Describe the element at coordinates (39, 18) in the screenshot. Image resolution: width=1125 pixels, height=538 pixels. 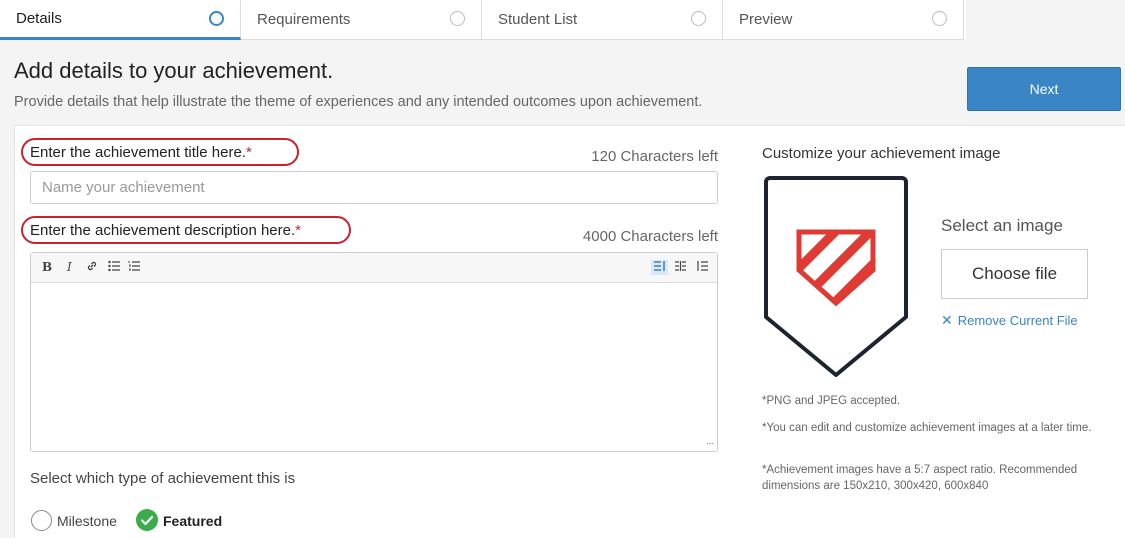
I see `tab-label: Details` at that location.